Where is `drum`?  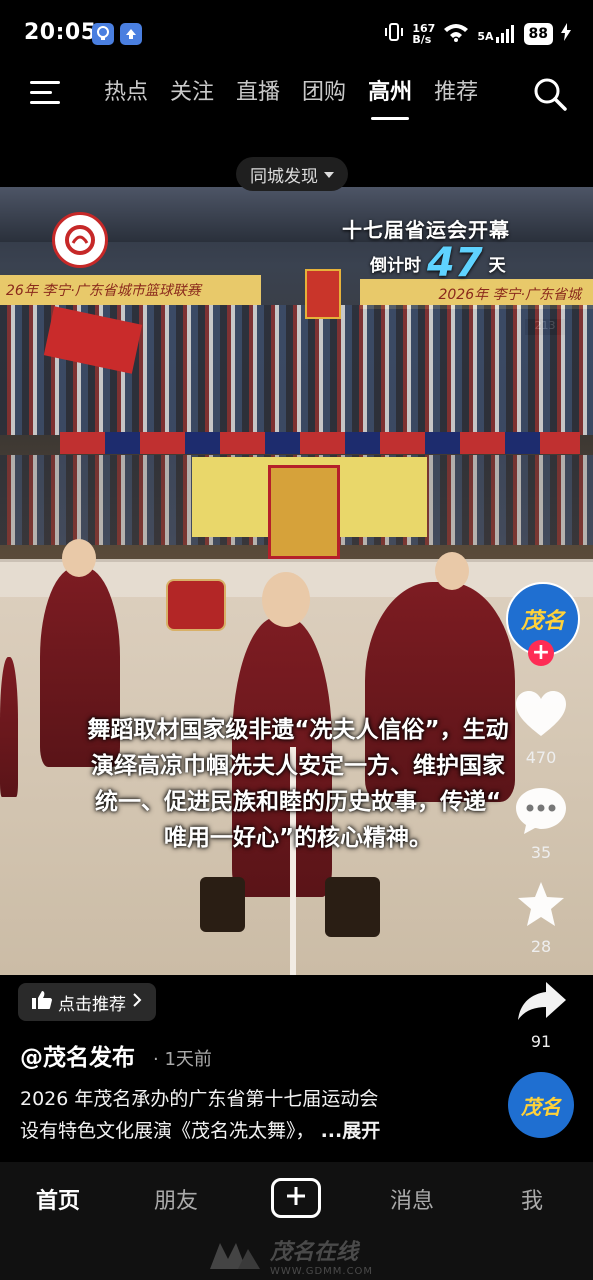
drum is located at coordinates (196, 605).